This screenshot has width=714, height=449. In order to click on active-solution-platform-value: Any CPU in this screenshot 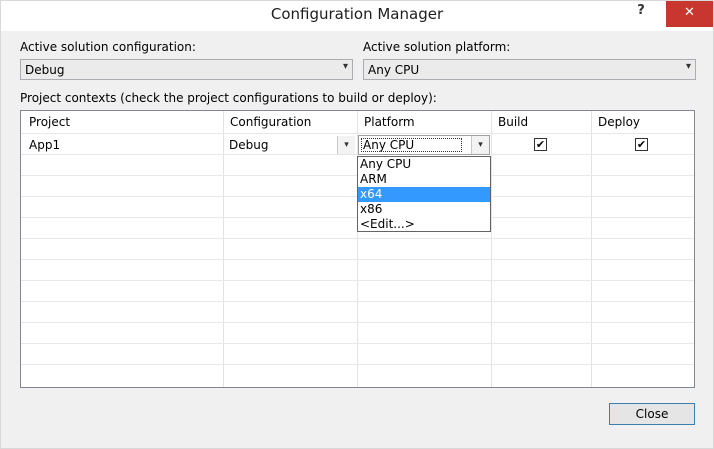, I will do `click(394, 70)`.